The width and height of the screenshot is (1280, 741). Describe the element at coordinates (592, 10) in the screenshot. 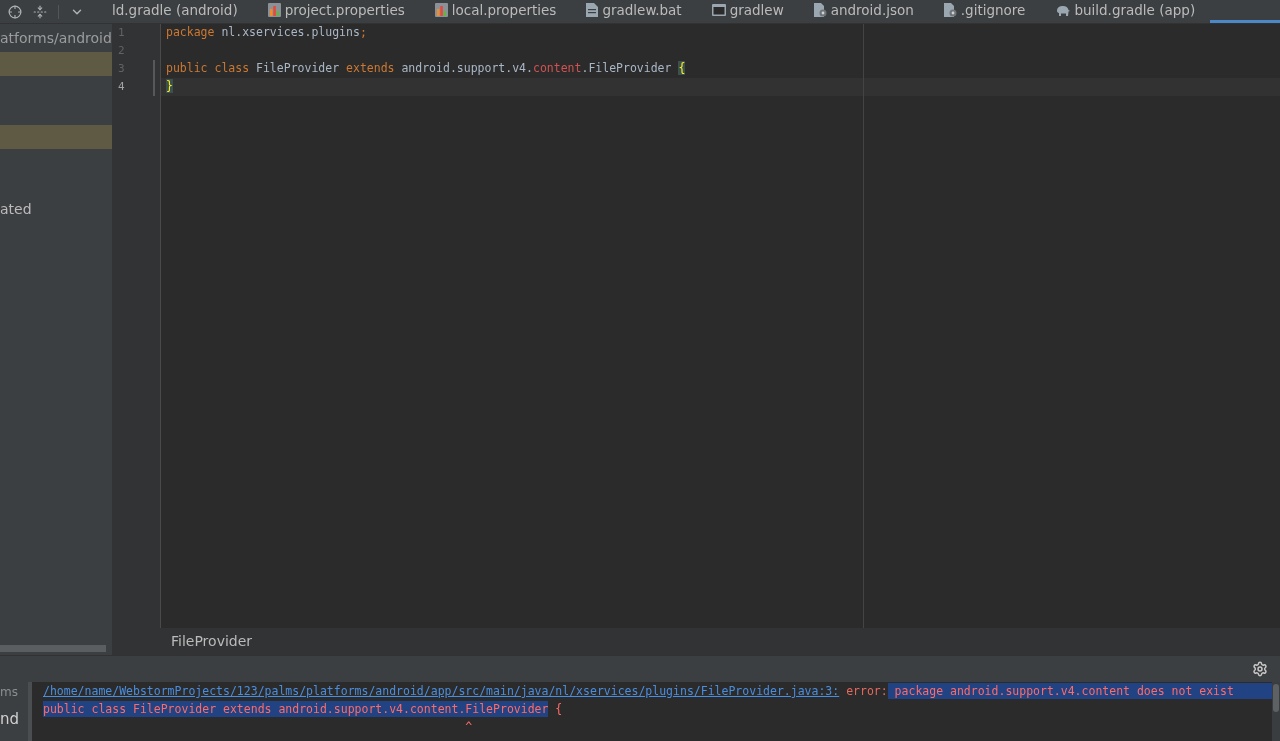

I see `document-icon` at that location.